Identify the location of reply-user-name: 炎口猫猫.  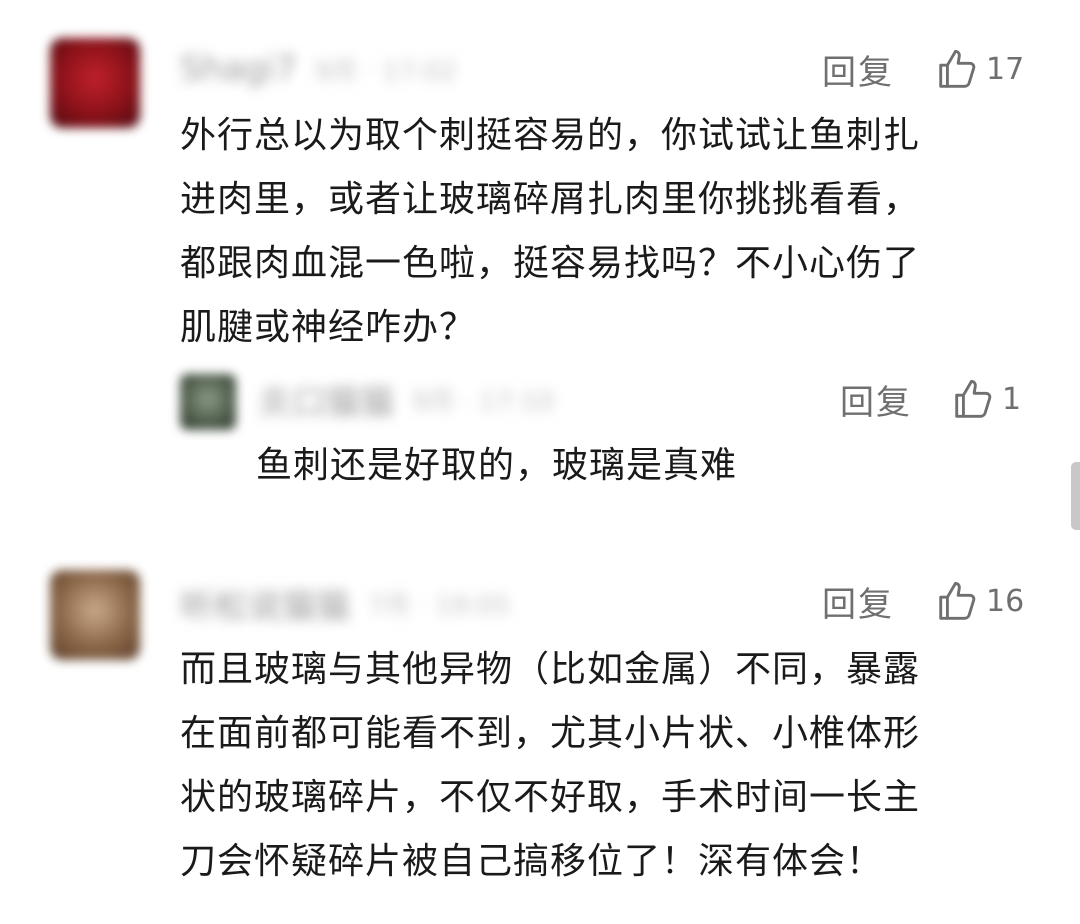
(326, 399).